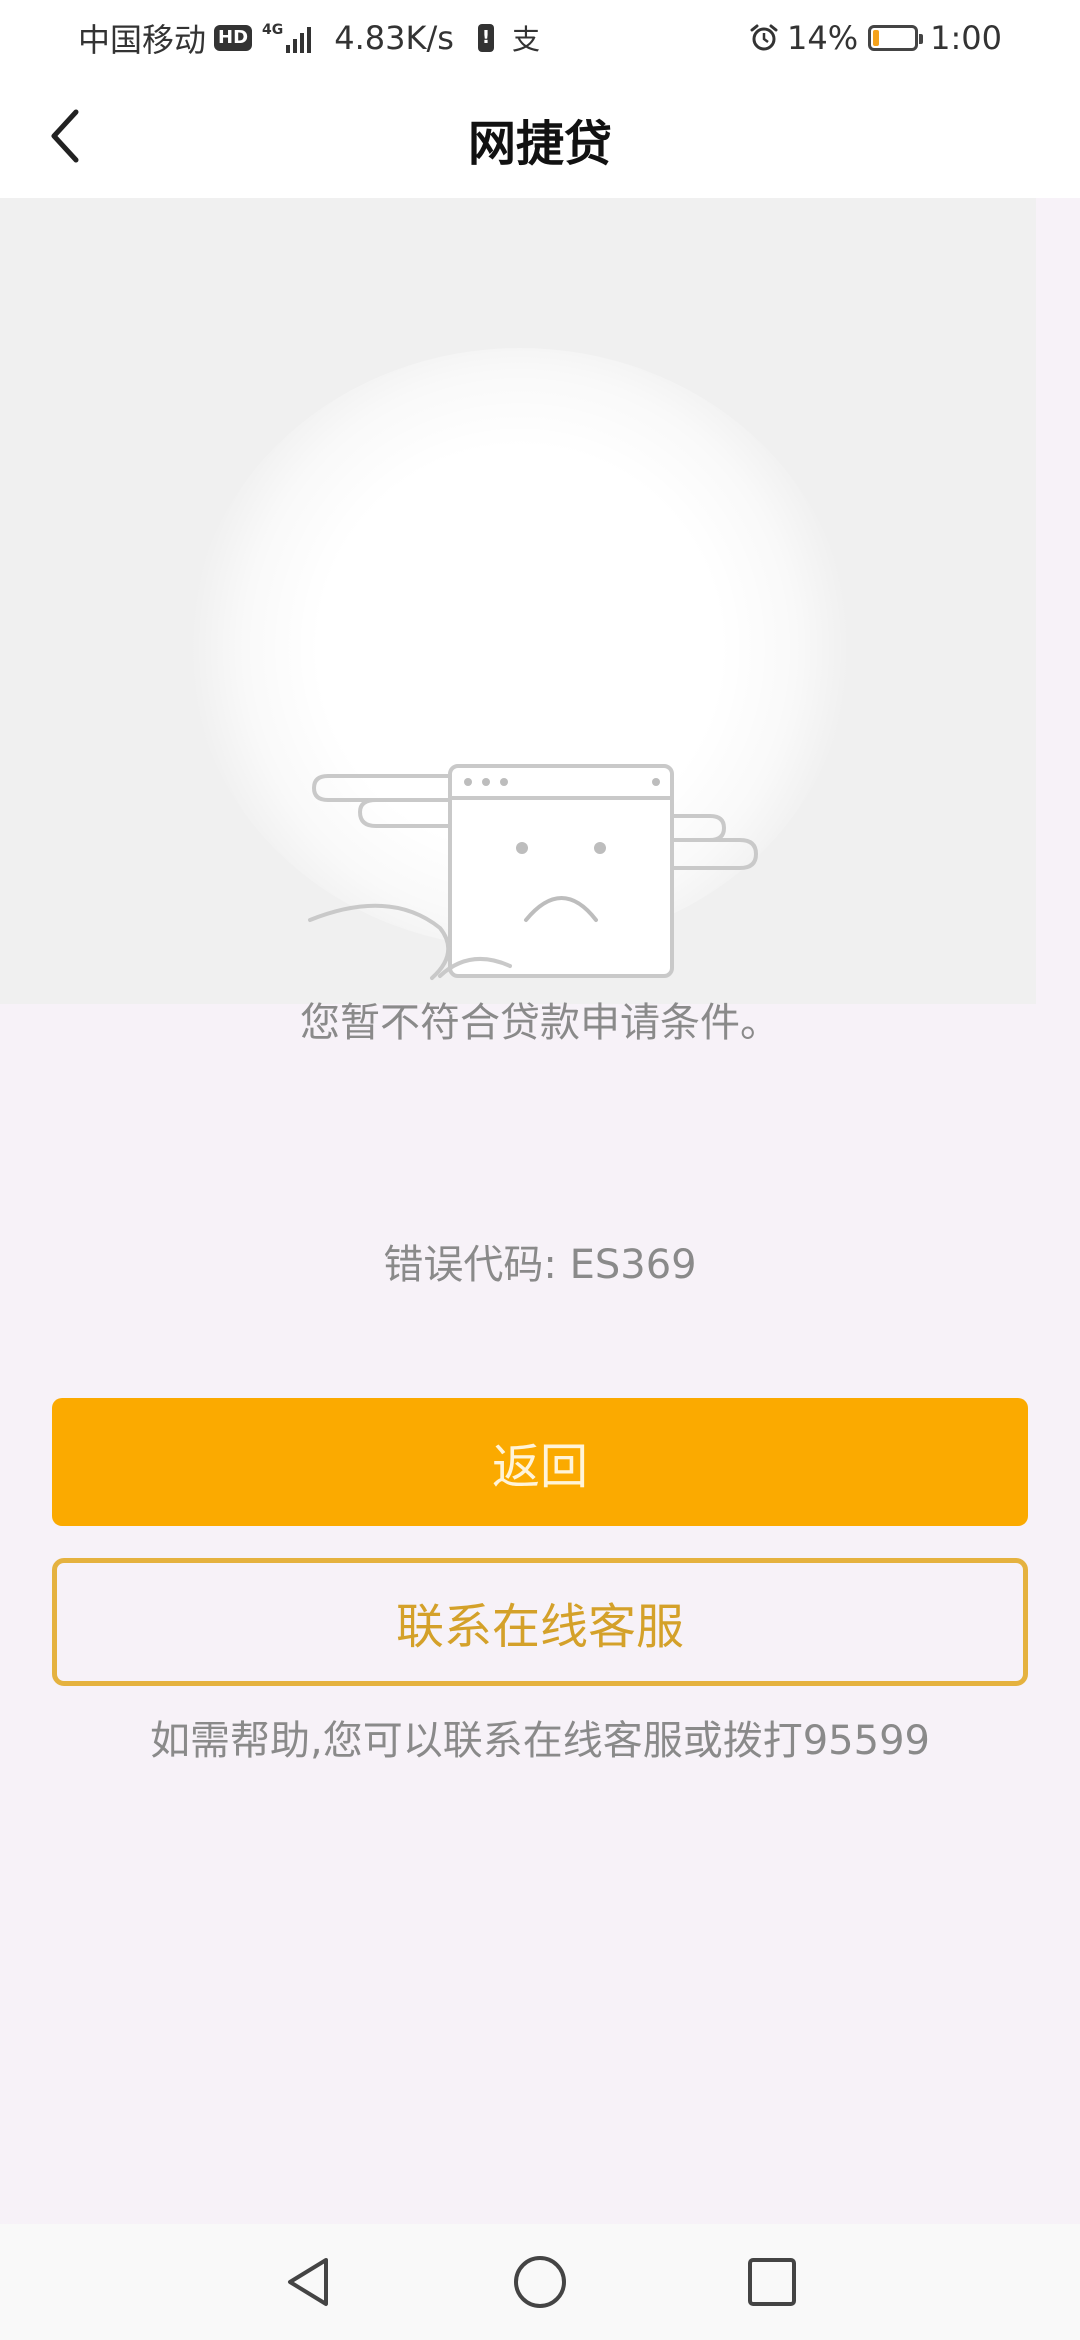 The image size is (1080, 2340). I want to click on alarm-icon, so click(764, 37).